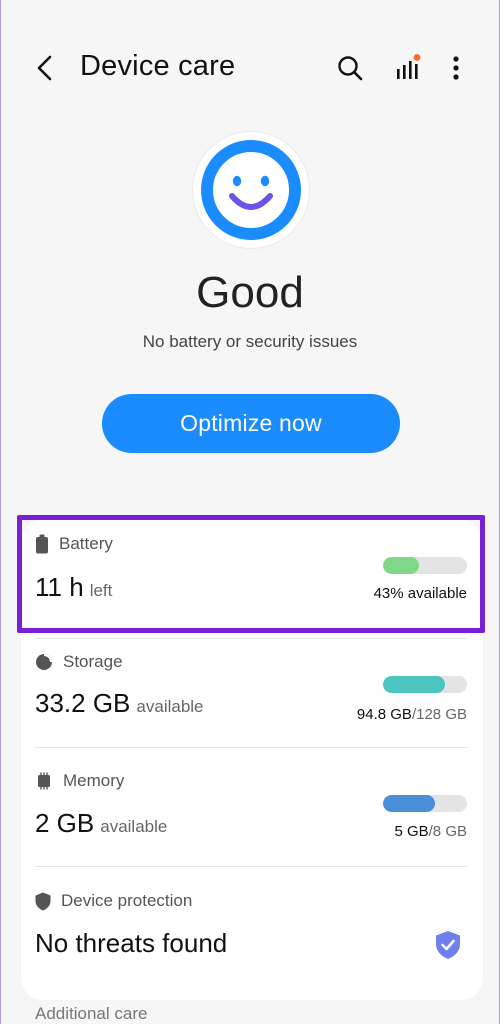 The height and width of the screenshot is (1024, 500). I want to click on search-icon, so click(350, 68).